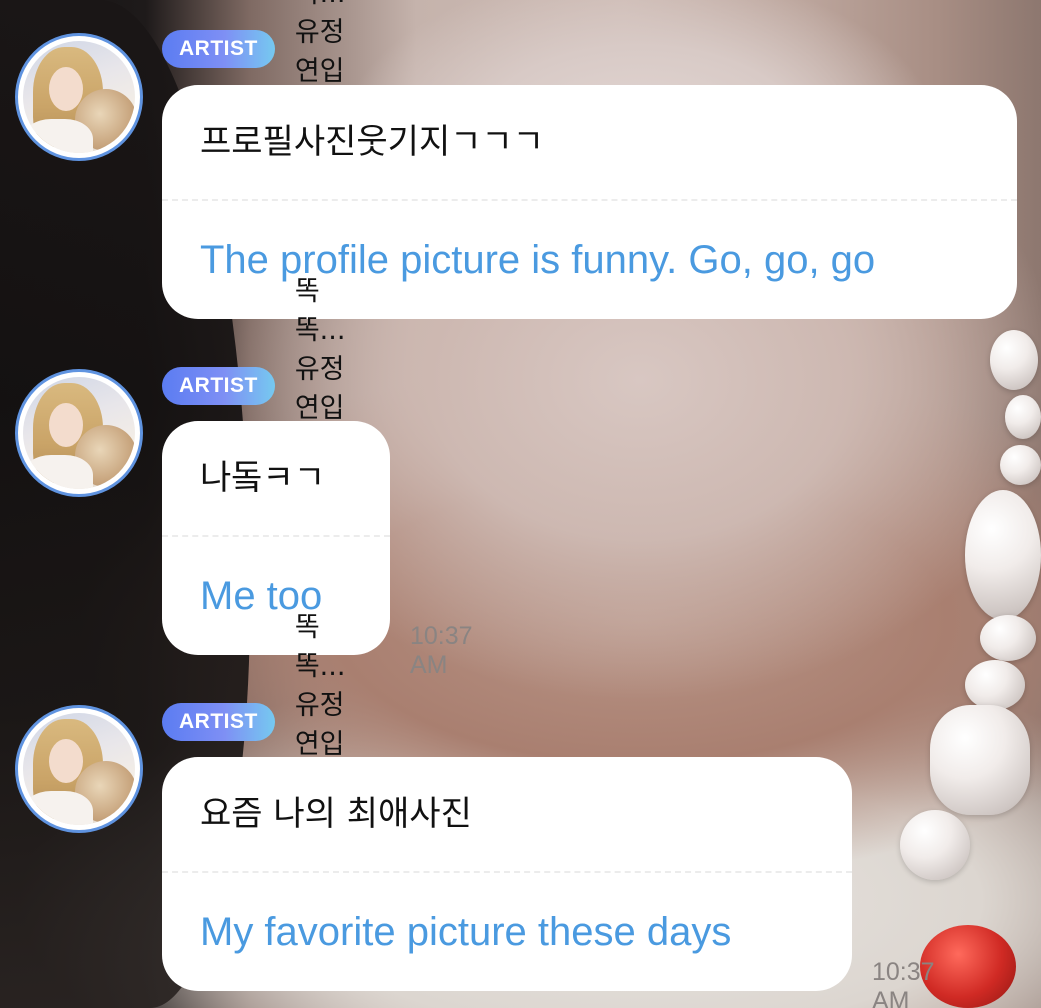 Image resolution: width=1041 pixels, height=1008 pixels. What do you see at coordinates (276, 538) in the screenshot?
I see `message-bubble: 나돜ㅋㄱ Me too` at bounding box center [276, 538].